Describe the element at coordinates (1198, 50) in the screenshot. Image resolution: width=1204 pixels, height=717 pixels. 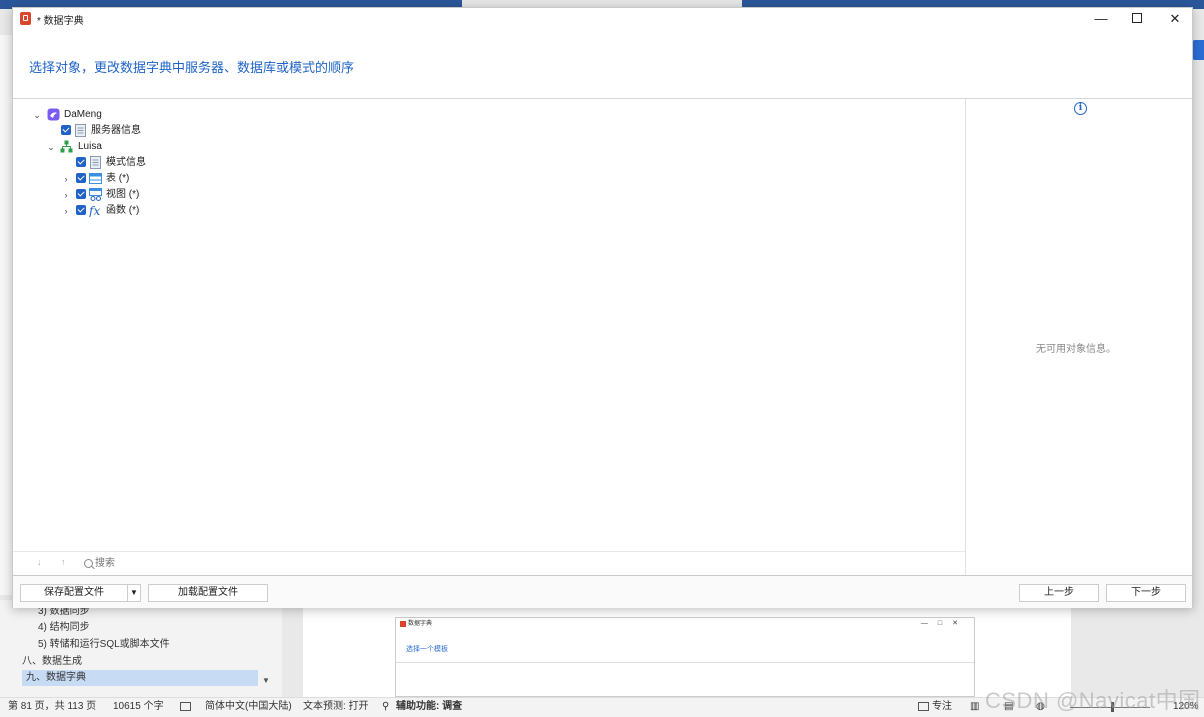
I see `background-share-button` at that location.